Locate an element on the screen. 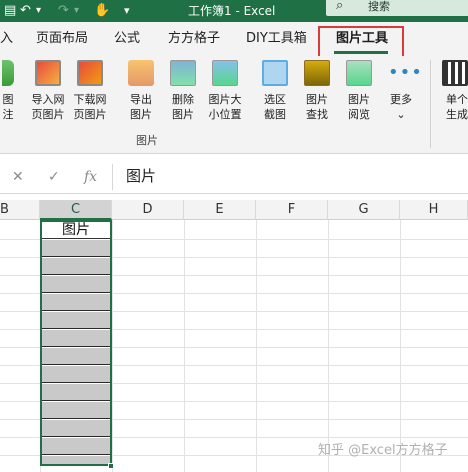  formula-divider is located at coordinates (112, 177).